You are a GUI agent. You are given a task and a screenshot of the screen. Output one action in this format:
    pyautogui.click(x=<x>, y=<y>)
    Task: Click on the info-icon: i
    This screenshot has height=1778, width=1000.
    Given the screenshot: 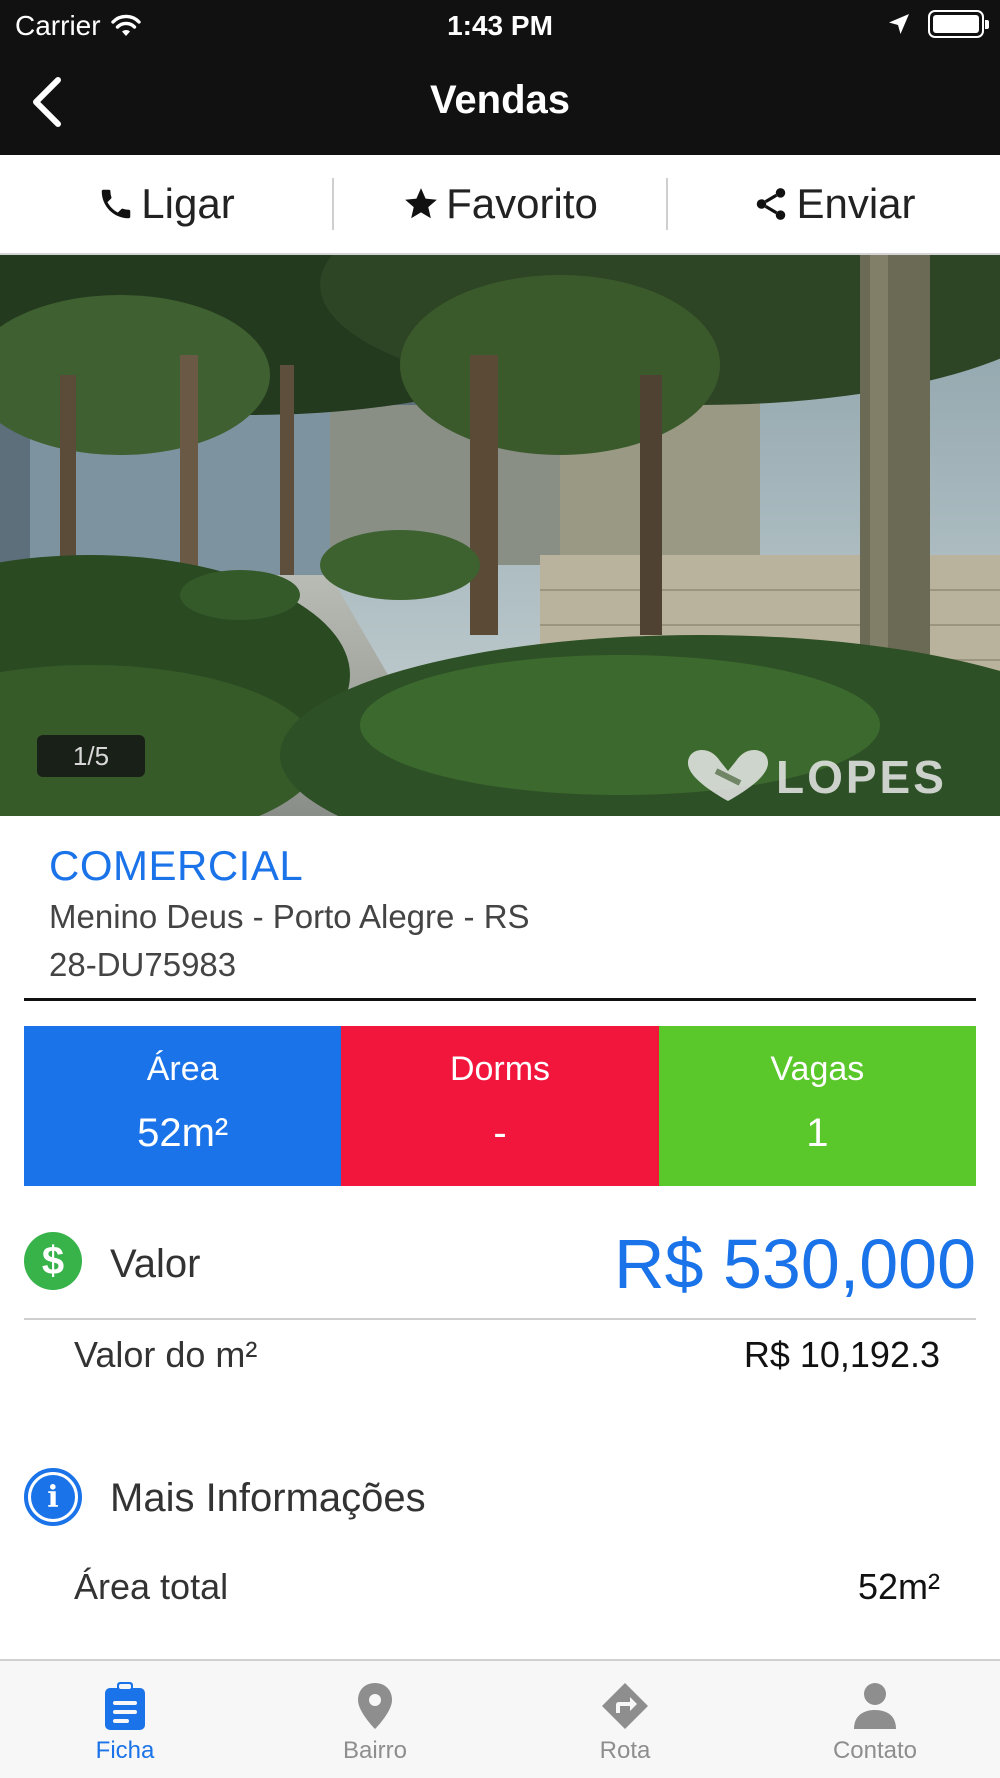 What is the action you would take?
    pyautogui.click(x=53, y=1497)
    